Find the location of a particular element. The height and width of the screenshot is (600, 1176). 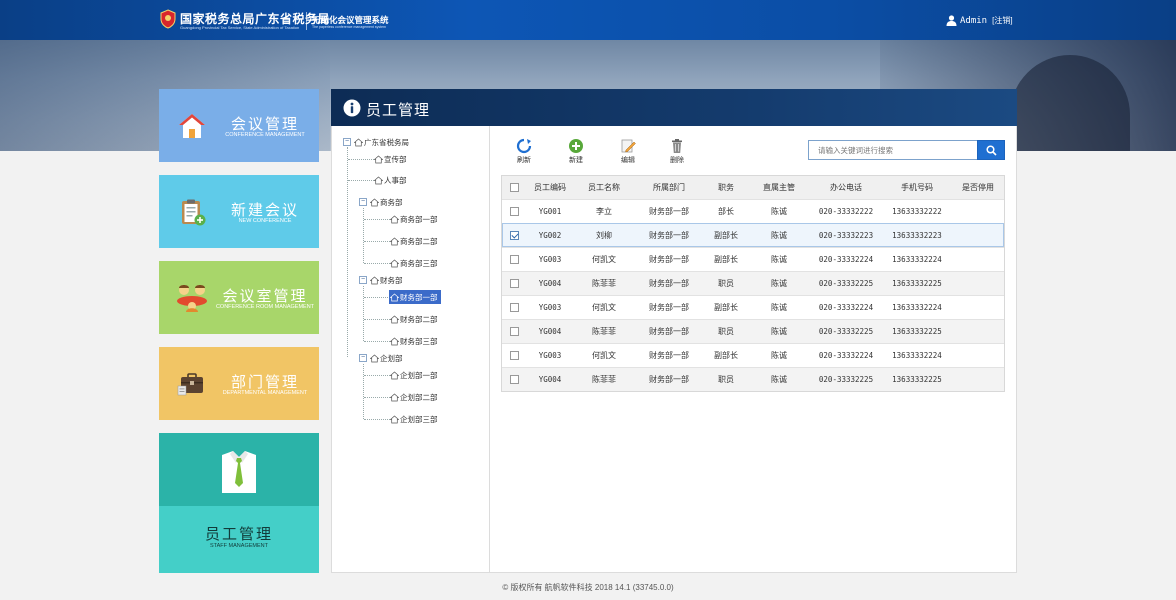

tree-node-shangwu-2: 商务部二部 is located at coordinates (414, 241).